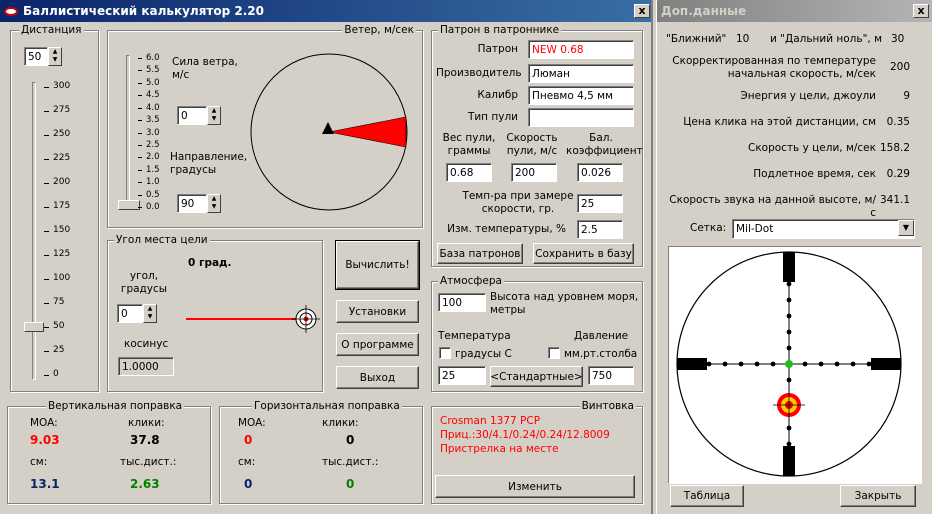  Describe the element at coordinates (479, 73) in the screenshot. I see `maker-label: Производитель` at that location.